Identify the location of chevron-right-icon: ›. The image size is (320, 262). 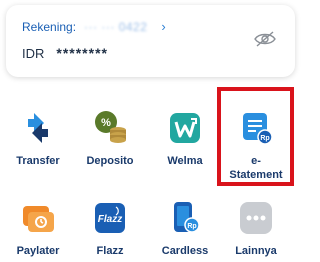
(163, 26).